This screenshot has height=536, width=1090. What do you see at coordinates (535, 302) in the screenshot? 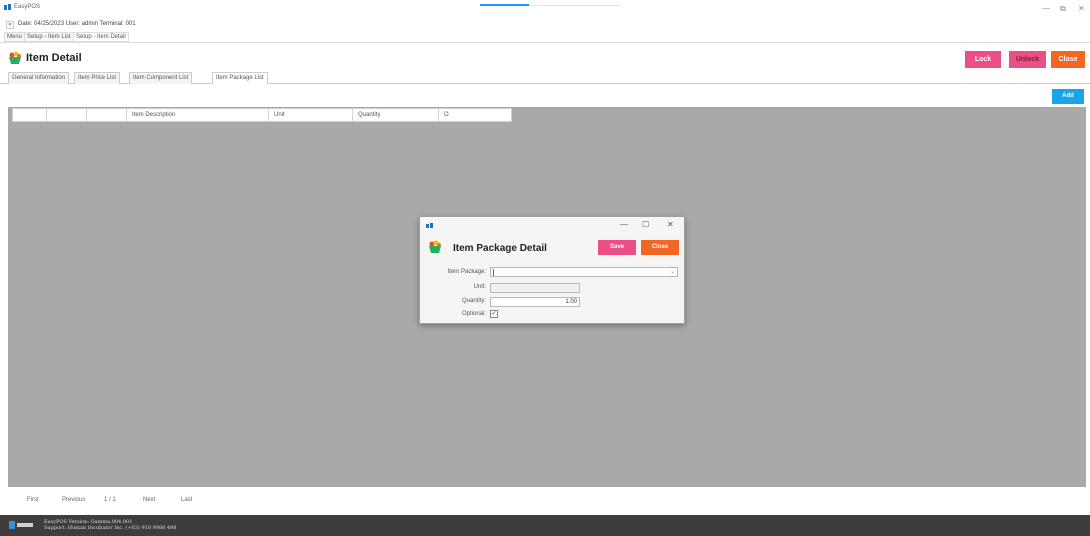
I see `quantity-field: 1.00` at bounding box center [535, 302].